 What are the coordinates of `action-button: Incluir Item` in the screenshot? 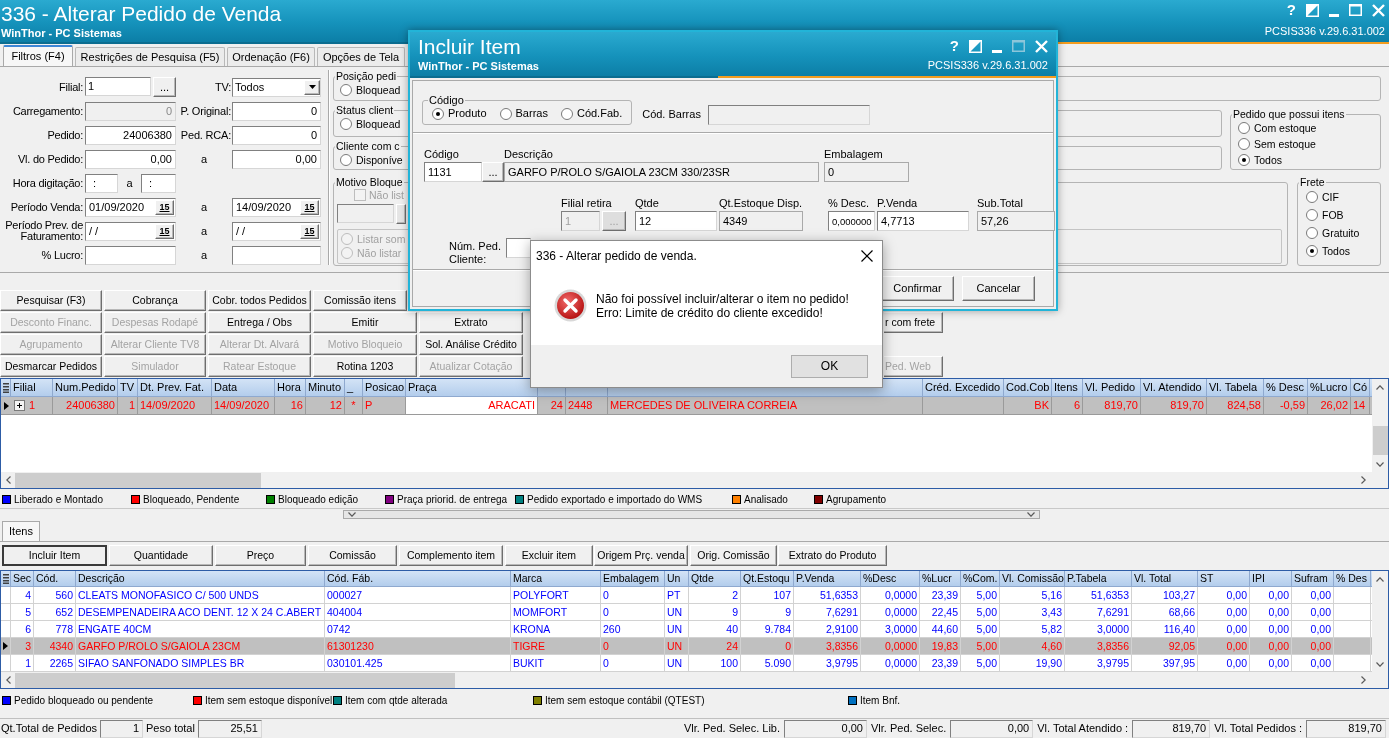 It's located at (54, 555).